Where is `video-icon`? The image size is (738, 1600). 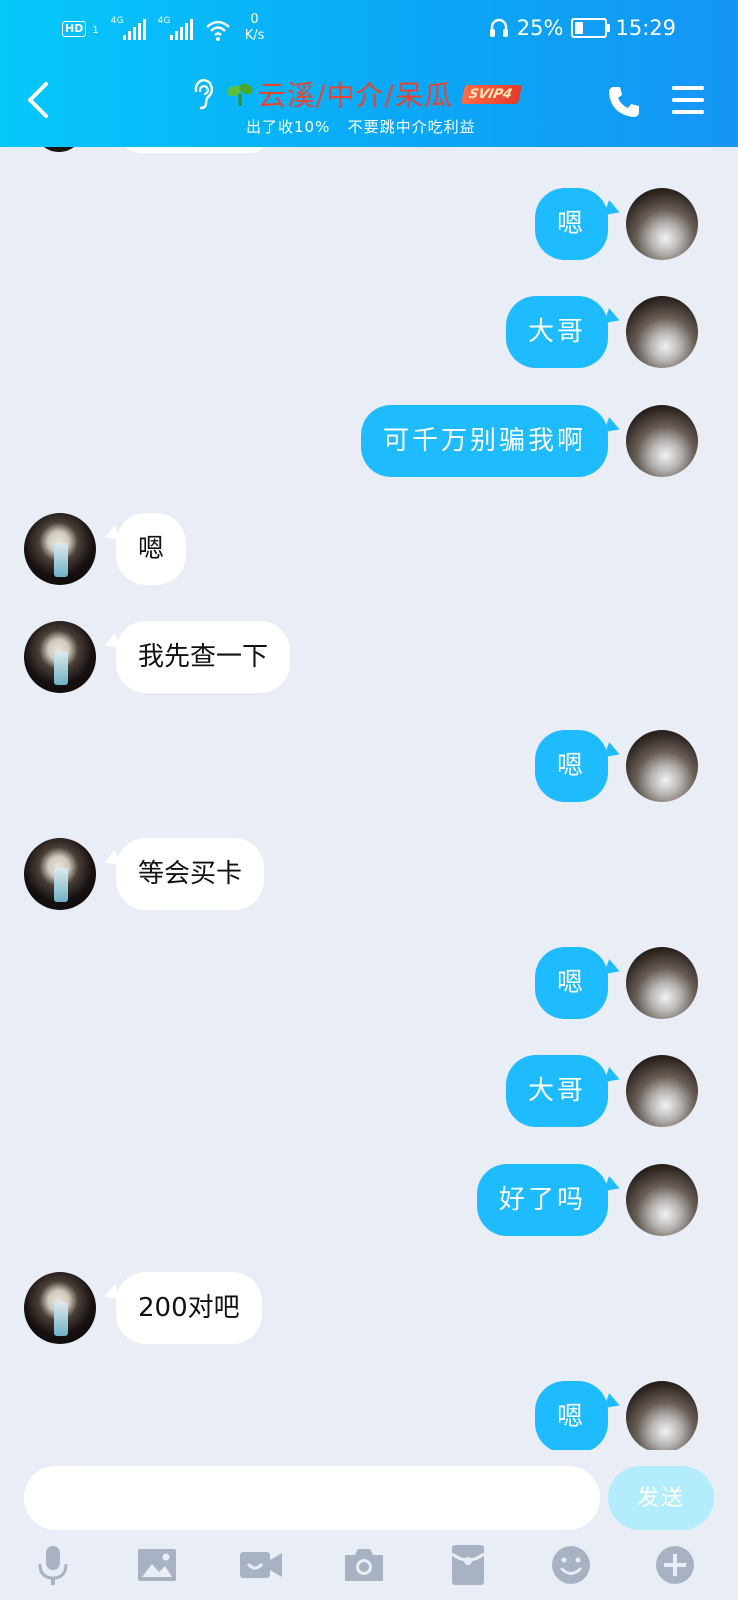 video-icon is located at coordinates (261, 1565).